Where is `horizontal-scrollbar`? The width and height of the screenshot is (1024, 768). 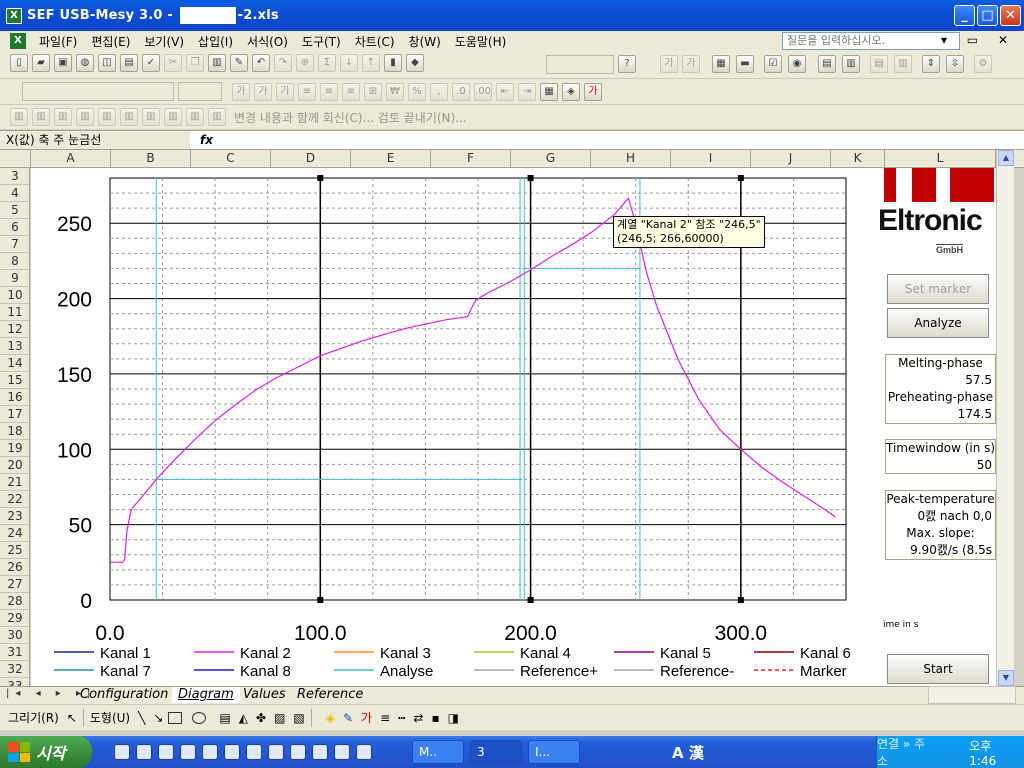 horizontal-scrollbar is located at coordinates (972, 695).